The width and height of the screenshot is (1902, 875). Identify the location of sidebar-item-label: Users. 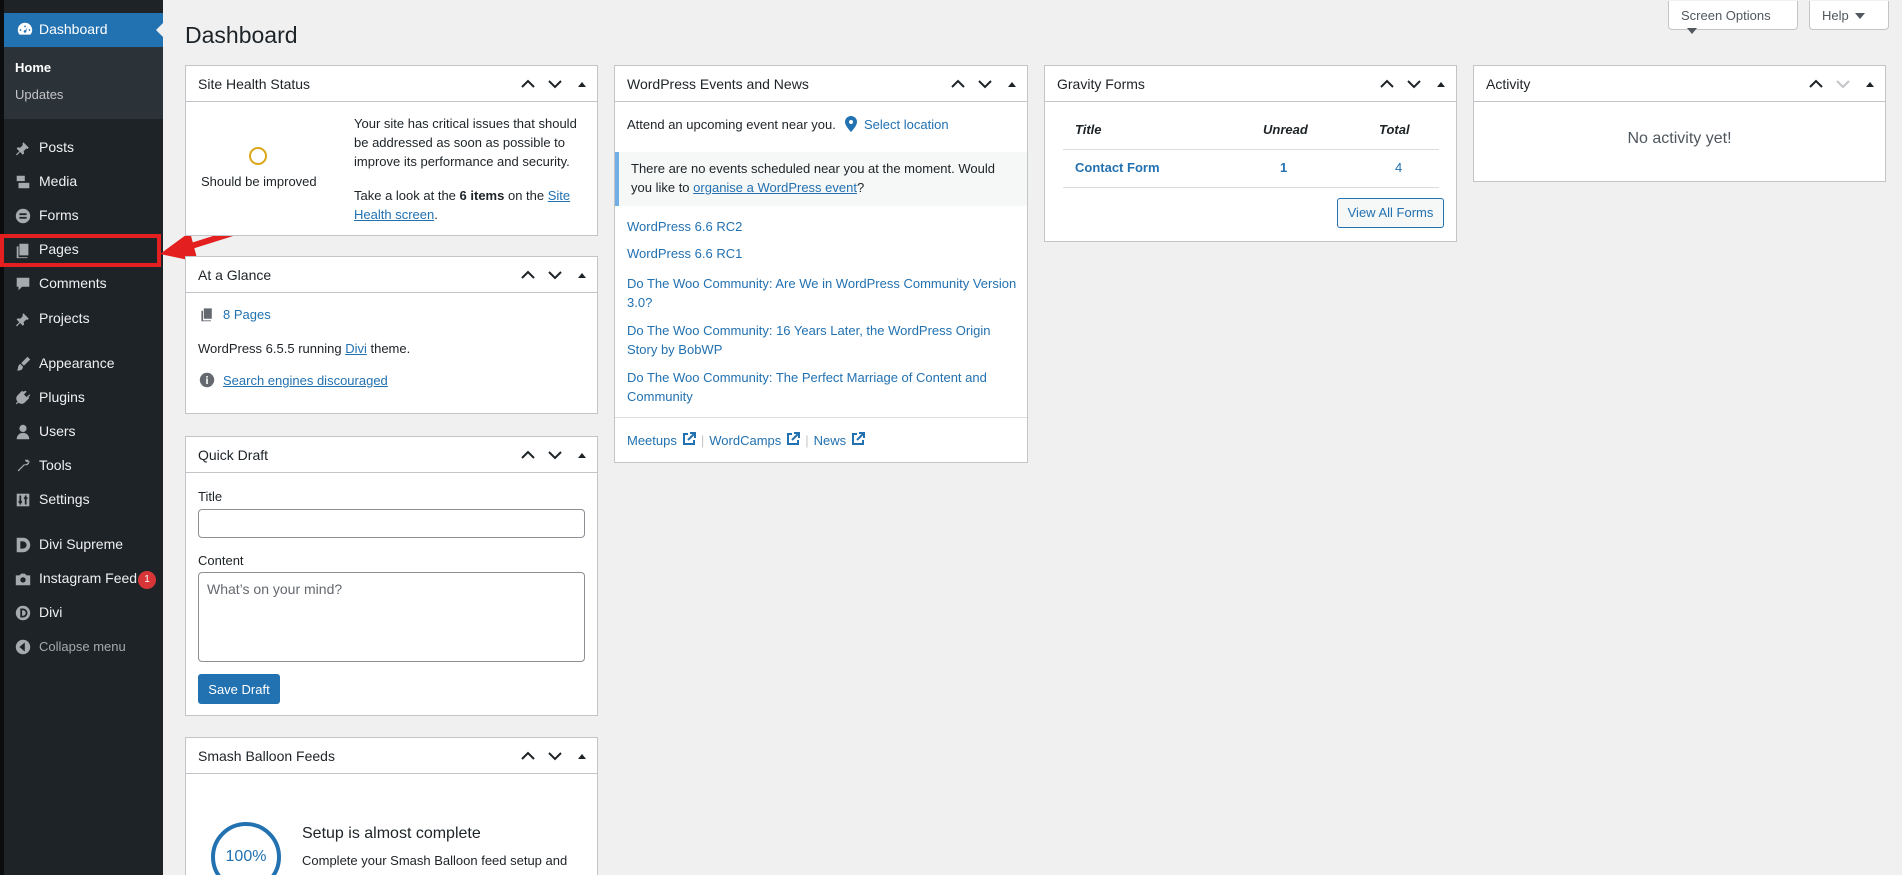
(57, 431).